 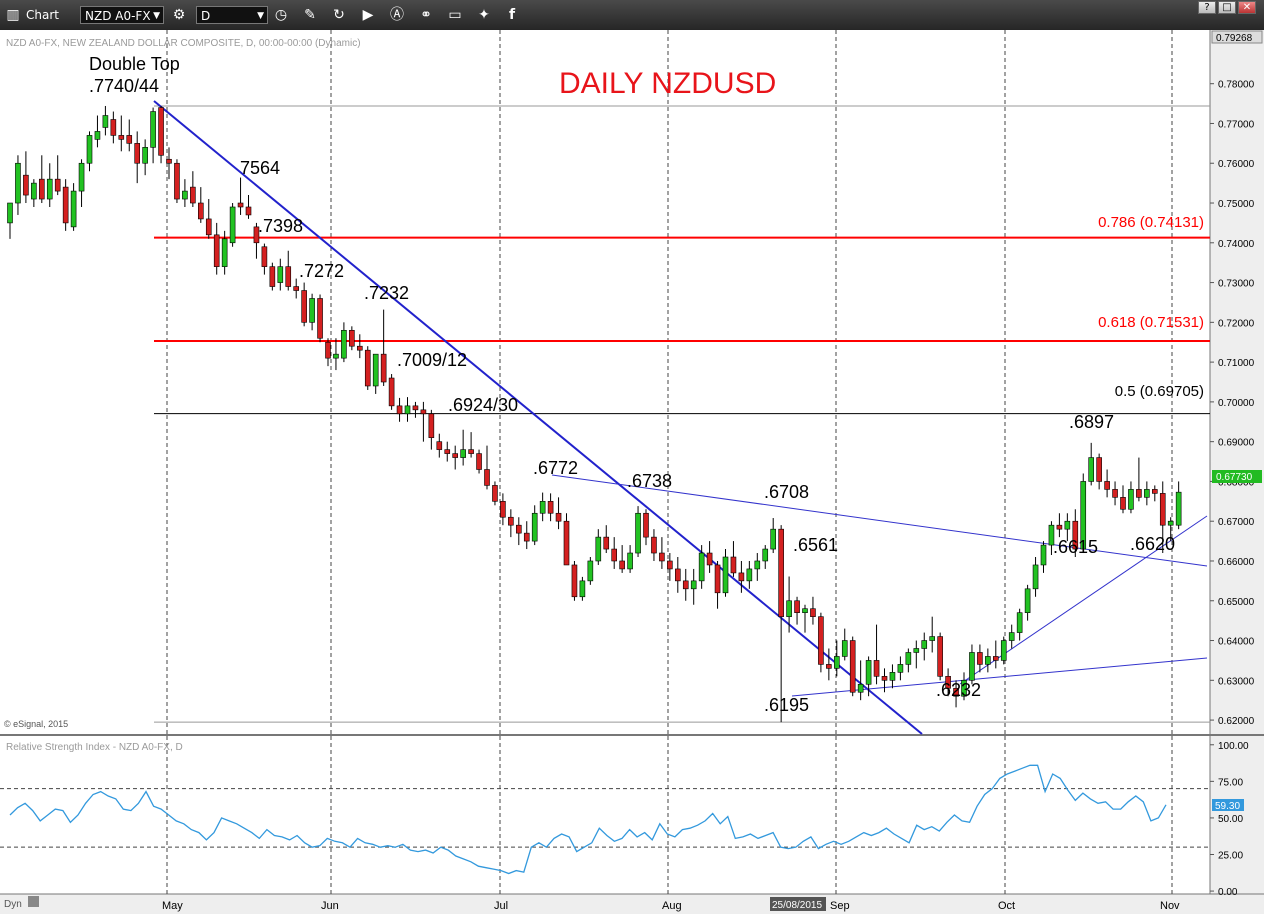 What do you see at coordinates (667, 83) in the screenshot?
I see `chart-title: DAILY NZDUSD` at bounding box center [667, 83].